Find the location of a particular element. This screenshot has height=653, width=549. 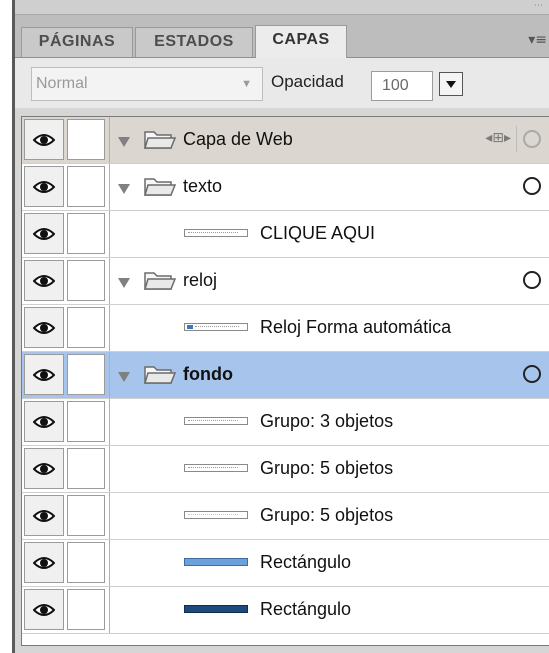

layer-row-texto: texto is located at coordinates (285, 187).